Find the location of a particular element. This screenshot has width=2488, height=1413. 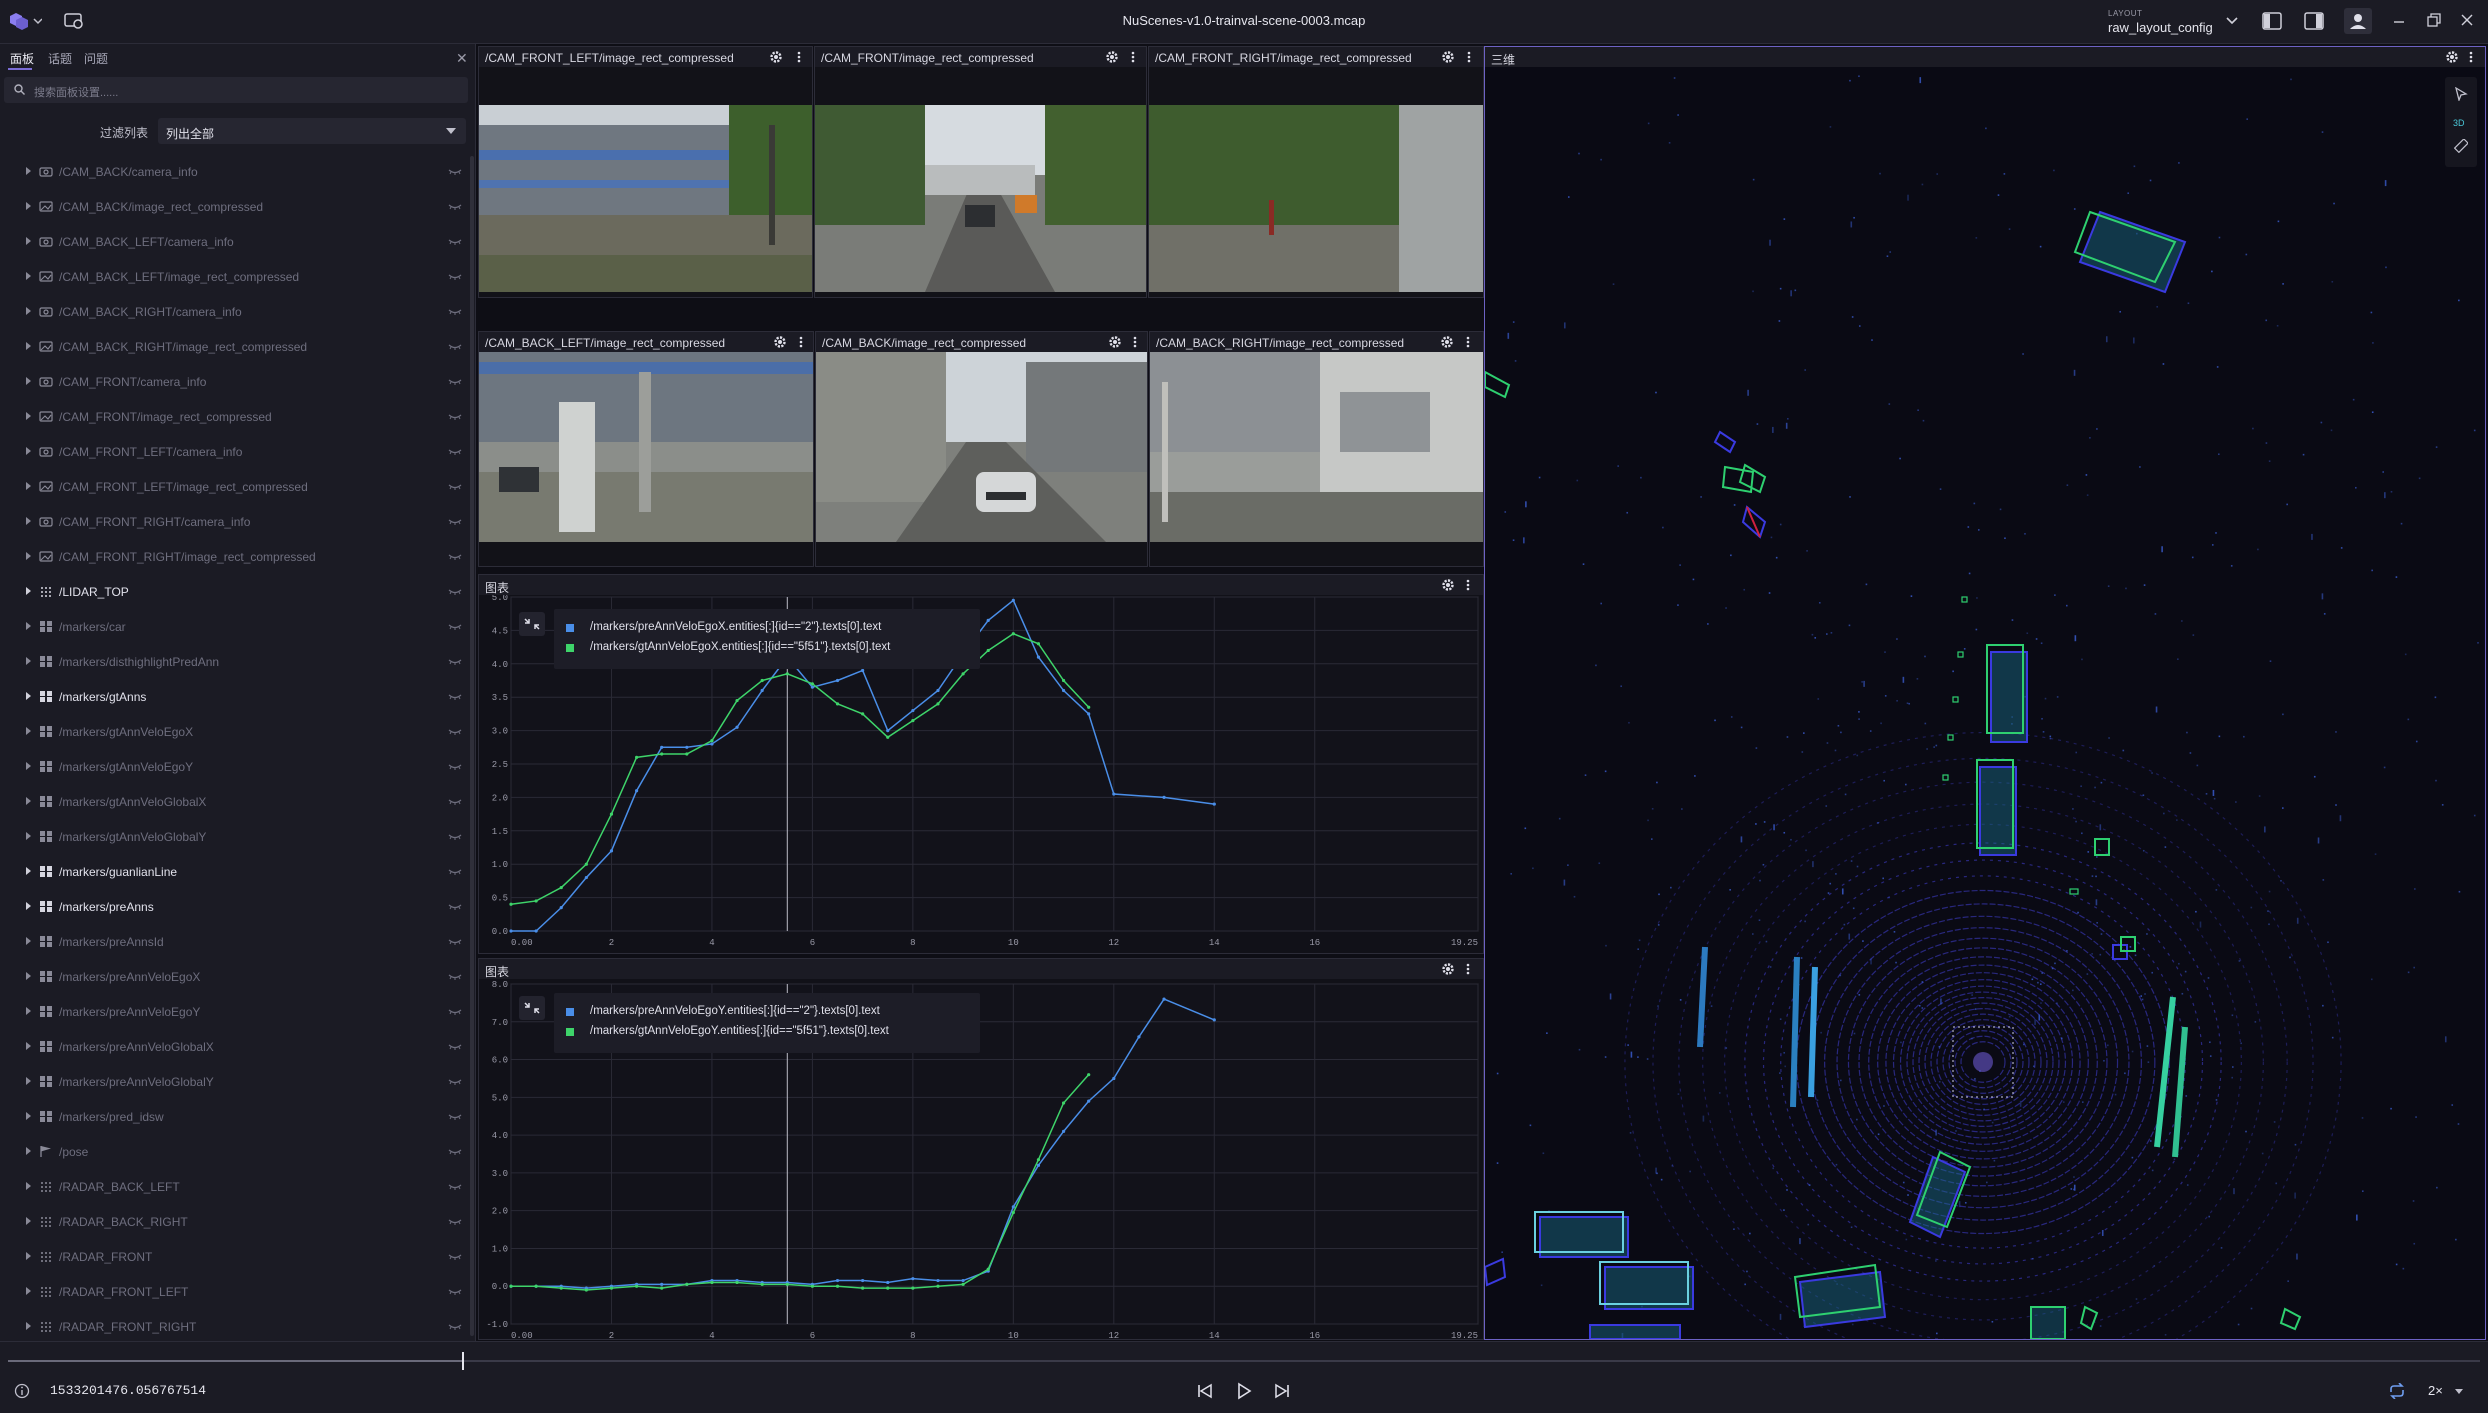

topic-row: /CAM_FRONT/camera_info is located at coordinates (238, 383).